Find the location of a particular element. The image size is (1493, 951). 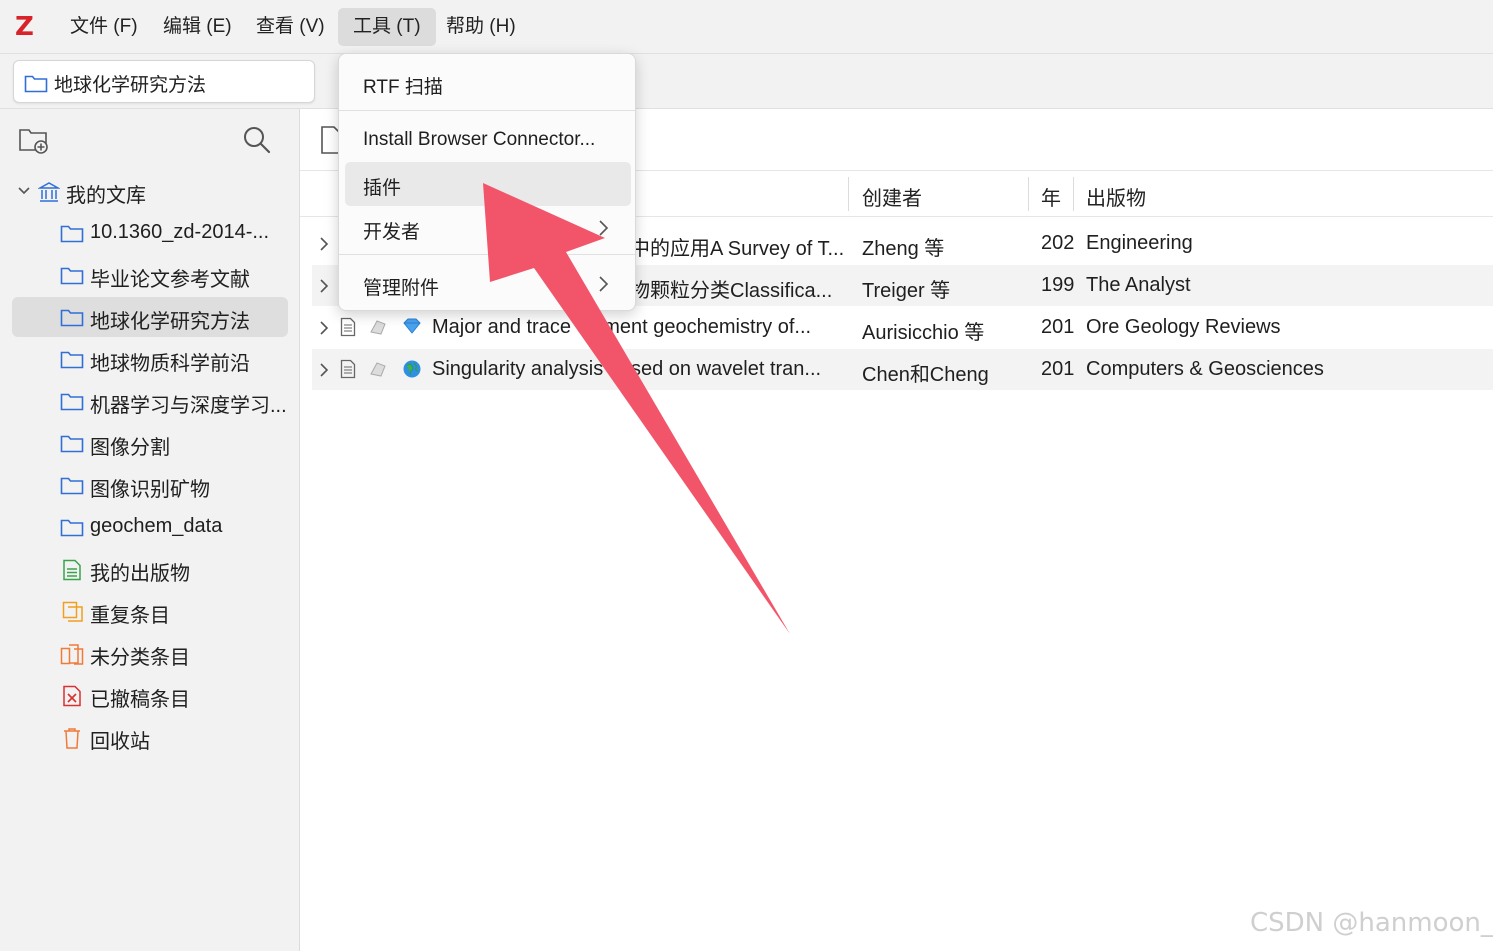

item-publication: Engineering is located at coordinates (1139, 243).